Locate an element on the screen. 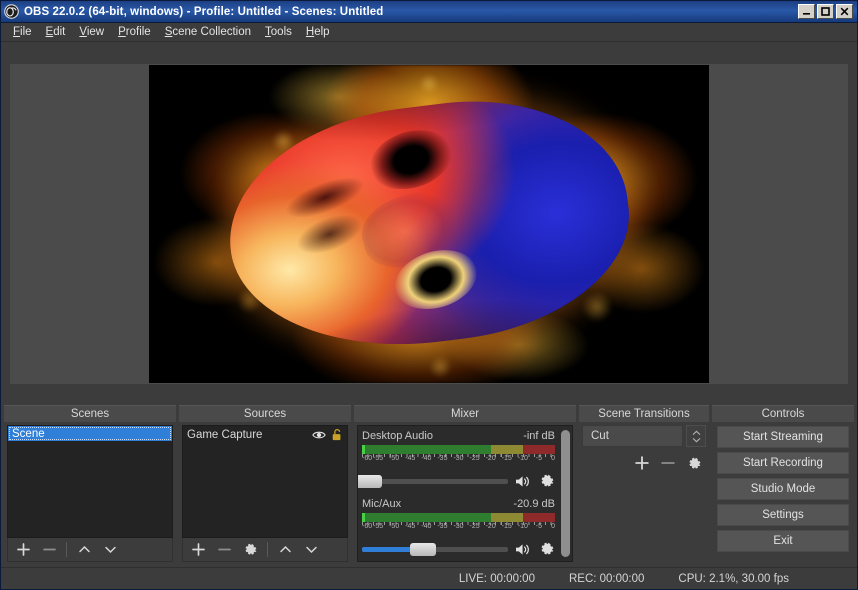 This screenshot has height=590, width=858. source-list-item: Game Capture is located at coordinates (265, 434).